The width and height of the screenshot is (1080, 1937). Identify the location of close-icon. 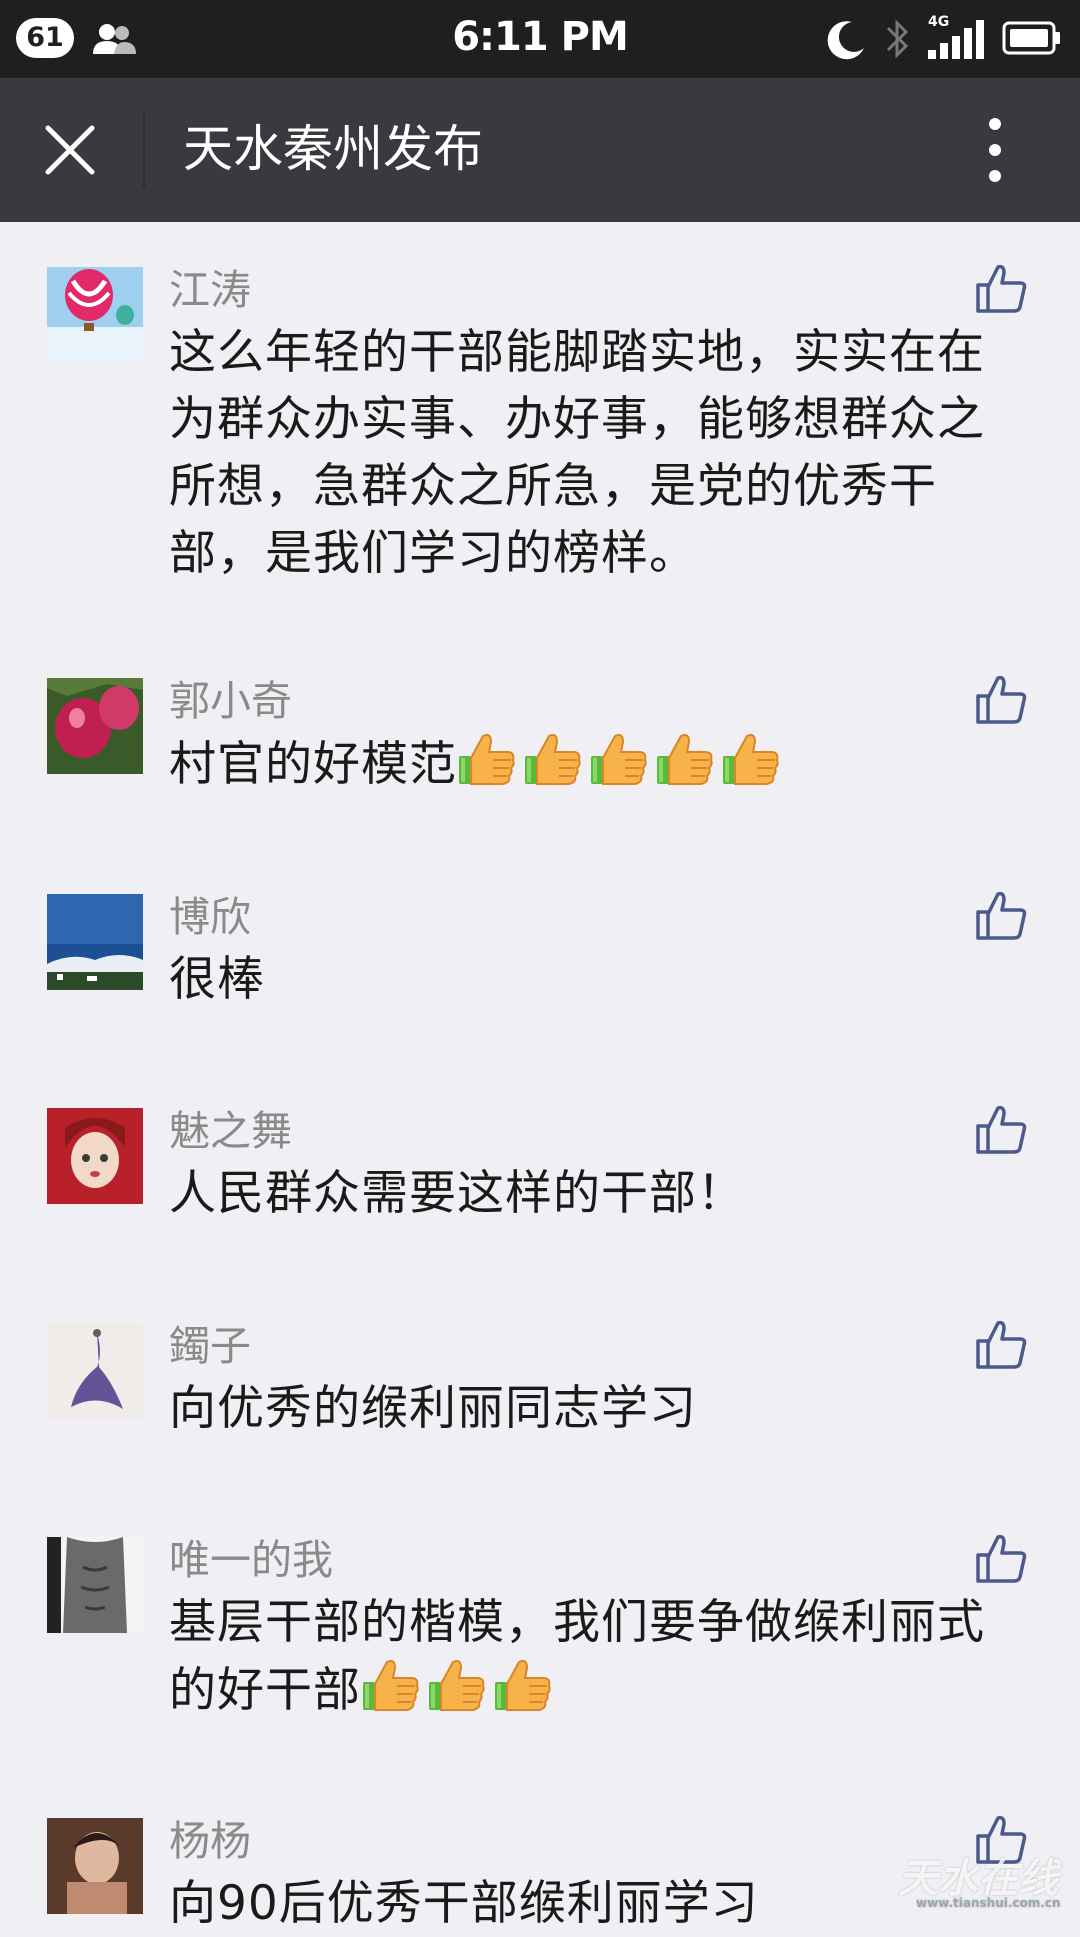
(70, 150).